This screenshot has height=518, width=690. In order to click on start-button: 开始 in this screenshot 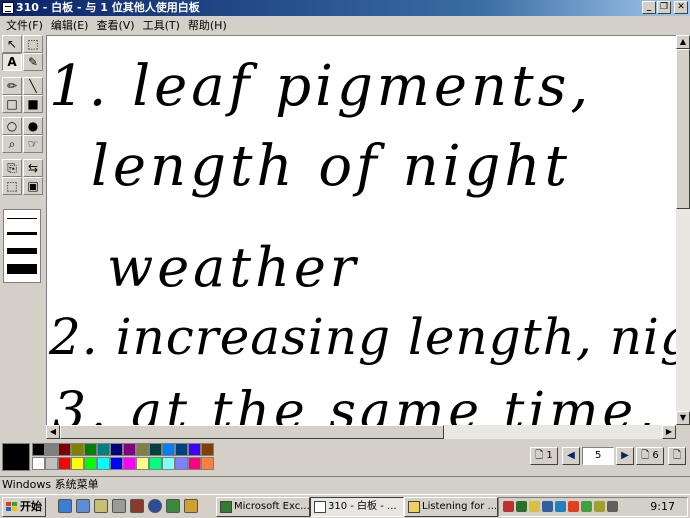, I will do `click(24, 507)`.